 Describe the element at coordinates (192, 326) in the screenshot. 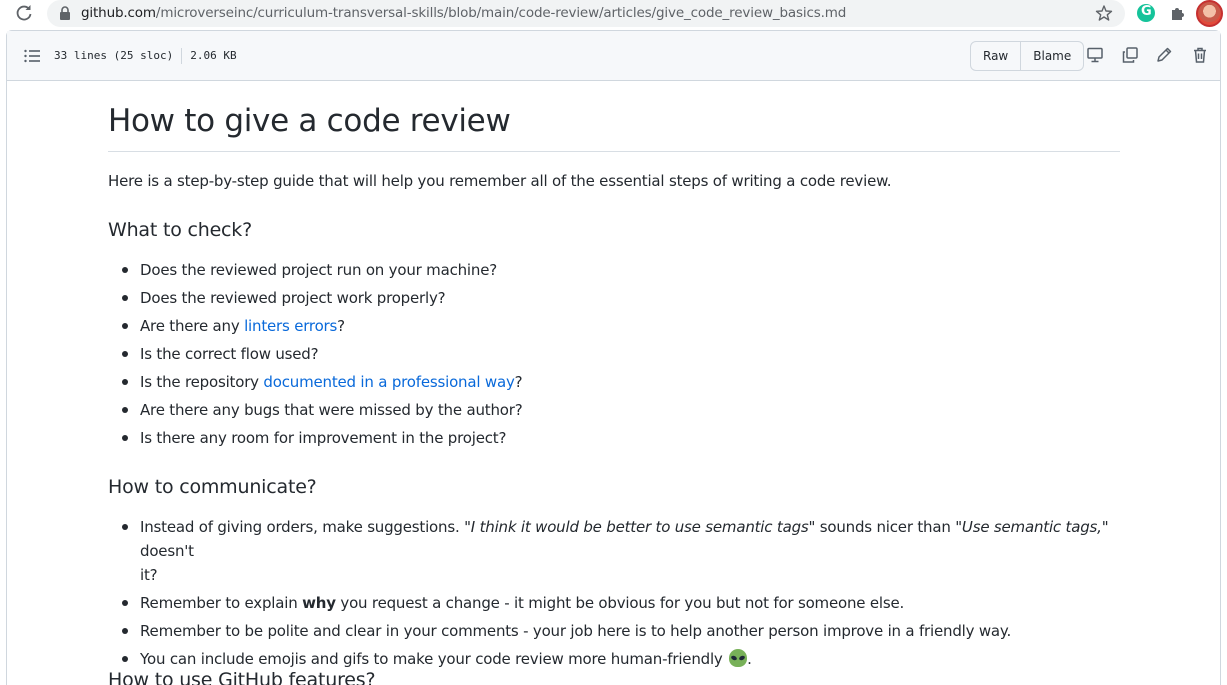

I see `list-item-text: Are there any` at that location.